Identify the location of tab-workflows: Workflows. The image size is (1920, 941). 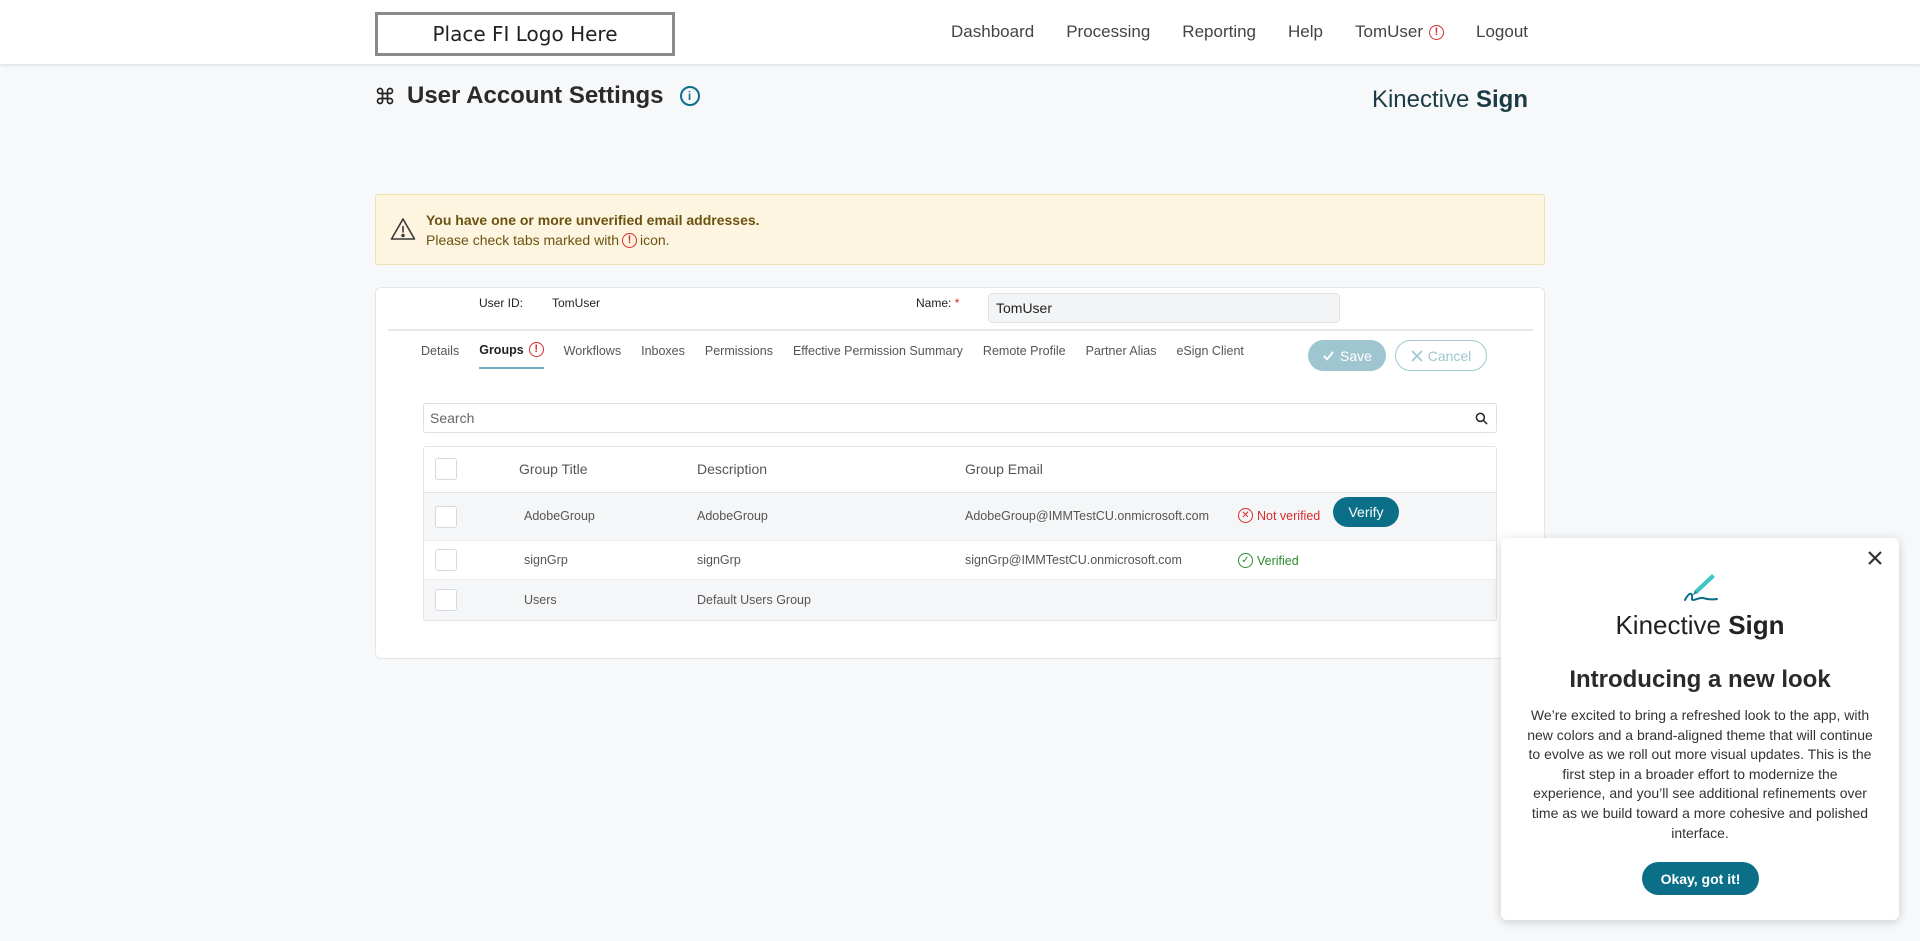
(592, 355).